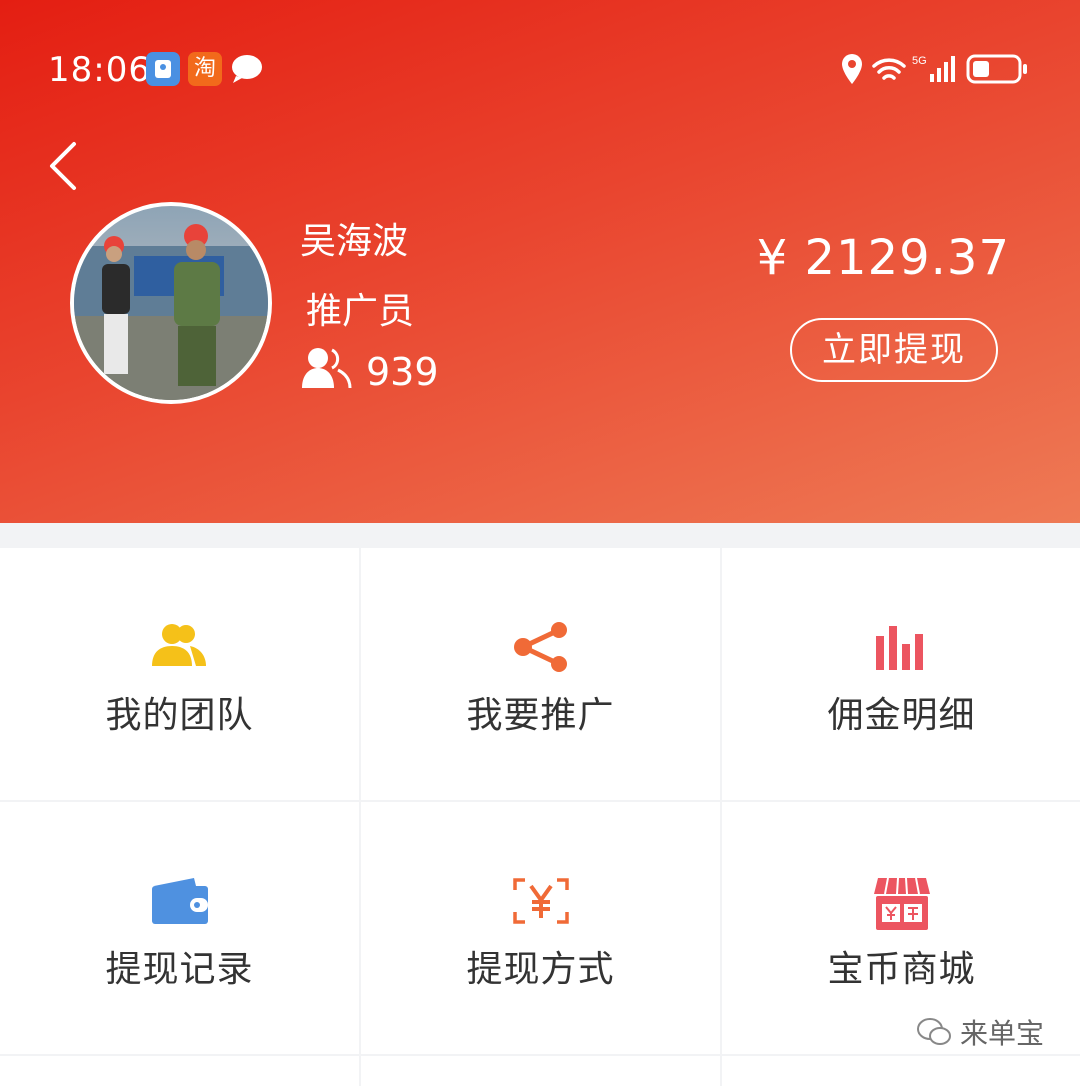 Image resolution: width=1080 pixels, height=1086 pixels. What do you see at coordinates (205, 69) in the screenshot?
I see `taobao-notification-icon: 淘` at bounding box center [205, 69].